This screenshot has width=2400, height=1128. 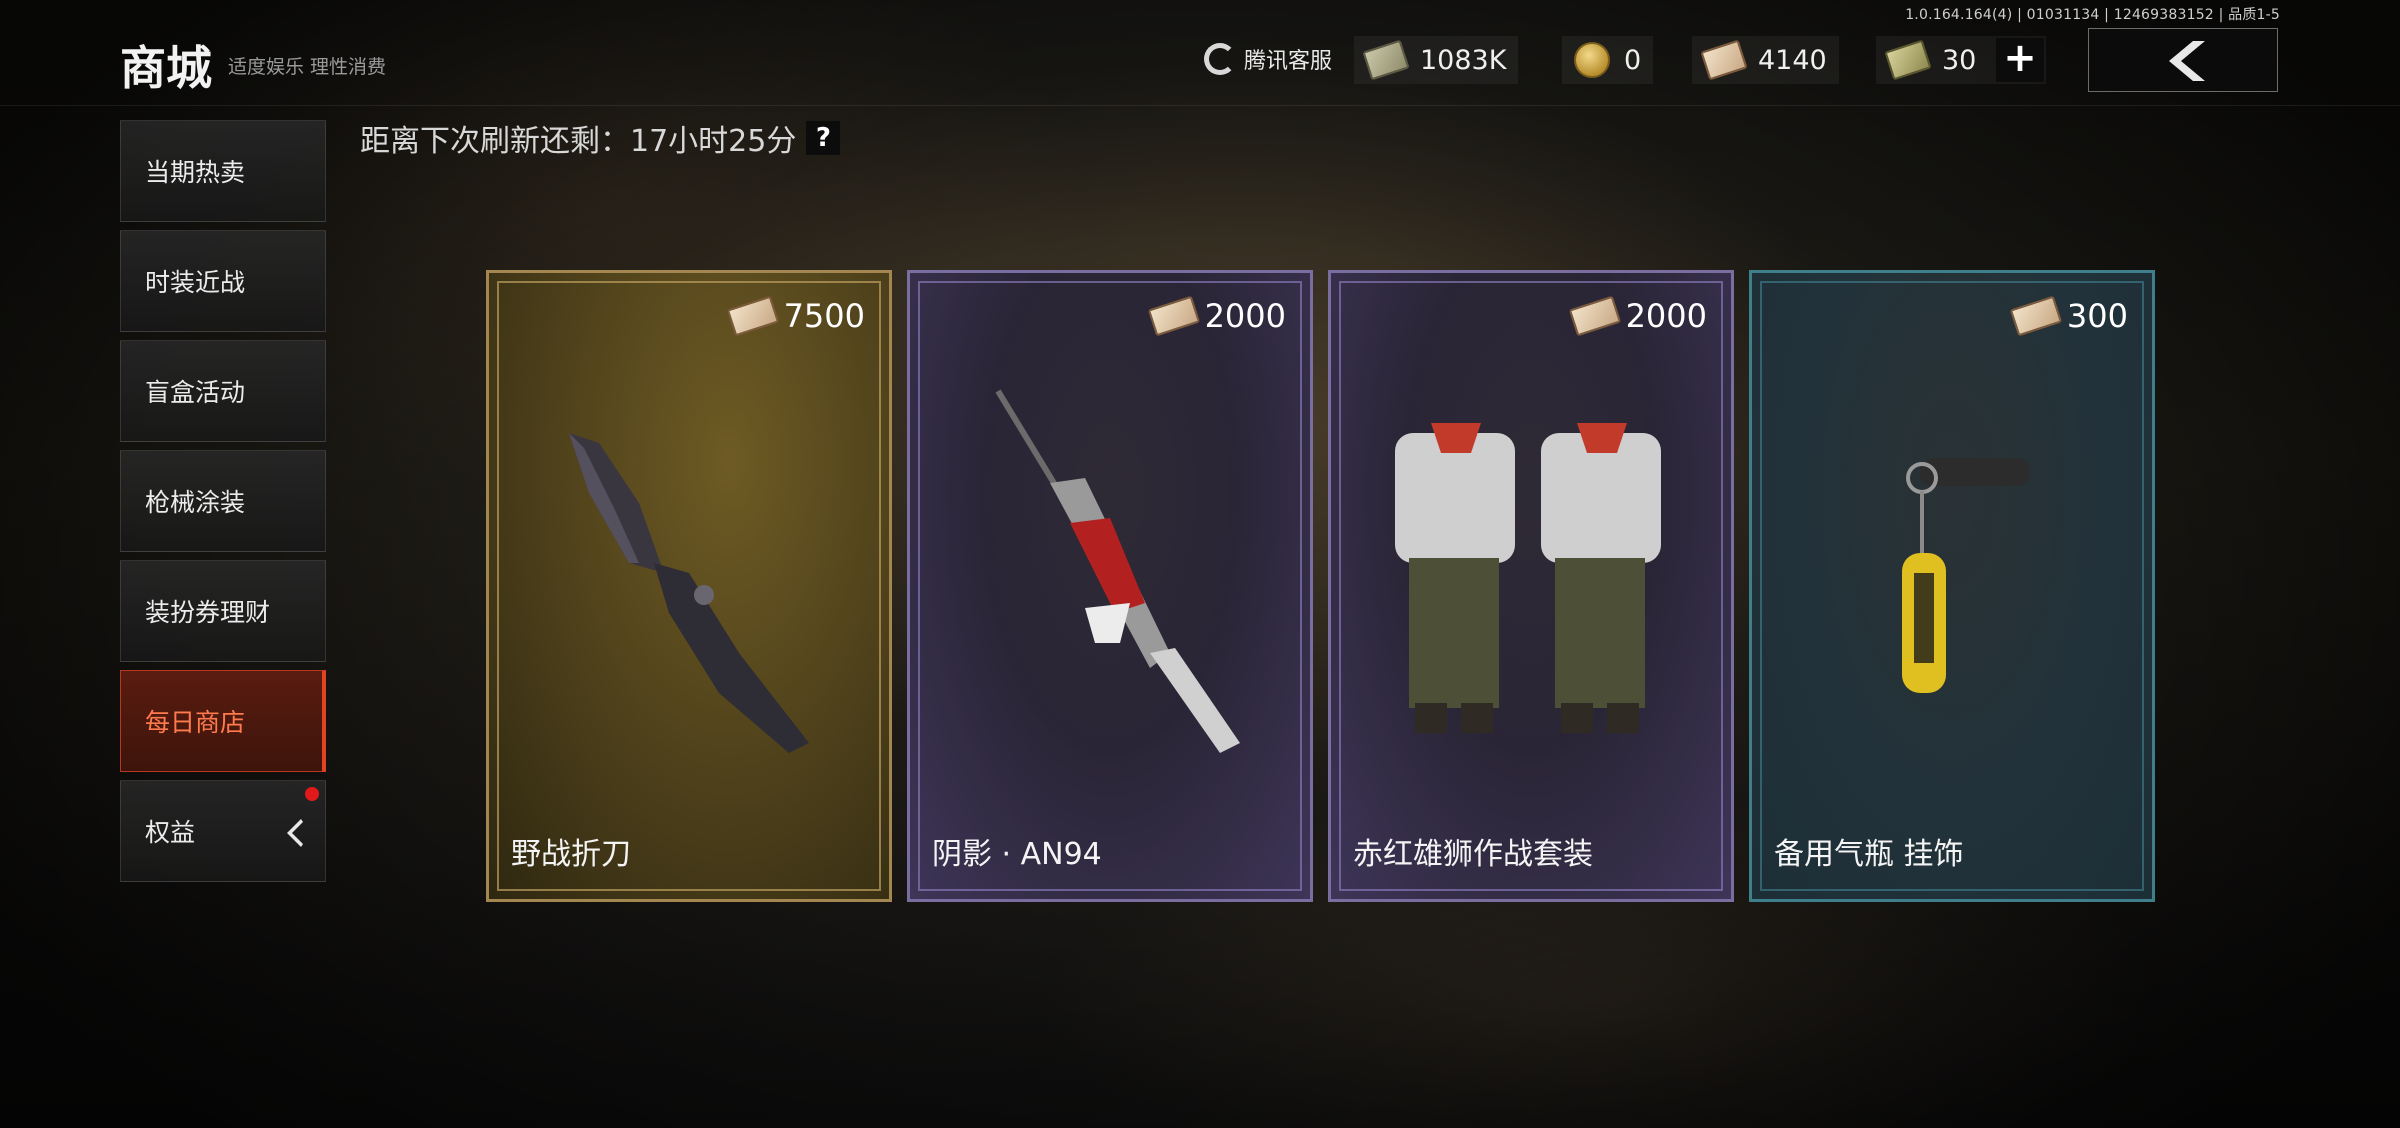 I want to click on charm-icon, so click(x=1966, y=575).